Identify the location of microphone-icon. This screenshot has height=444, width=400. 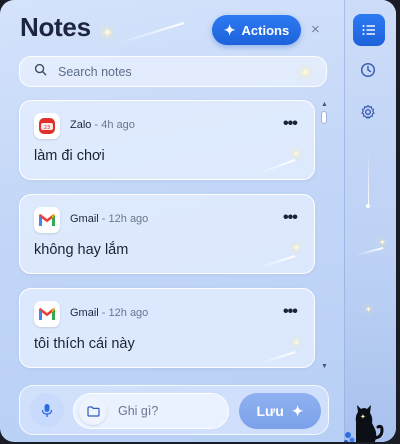
(47, 410).